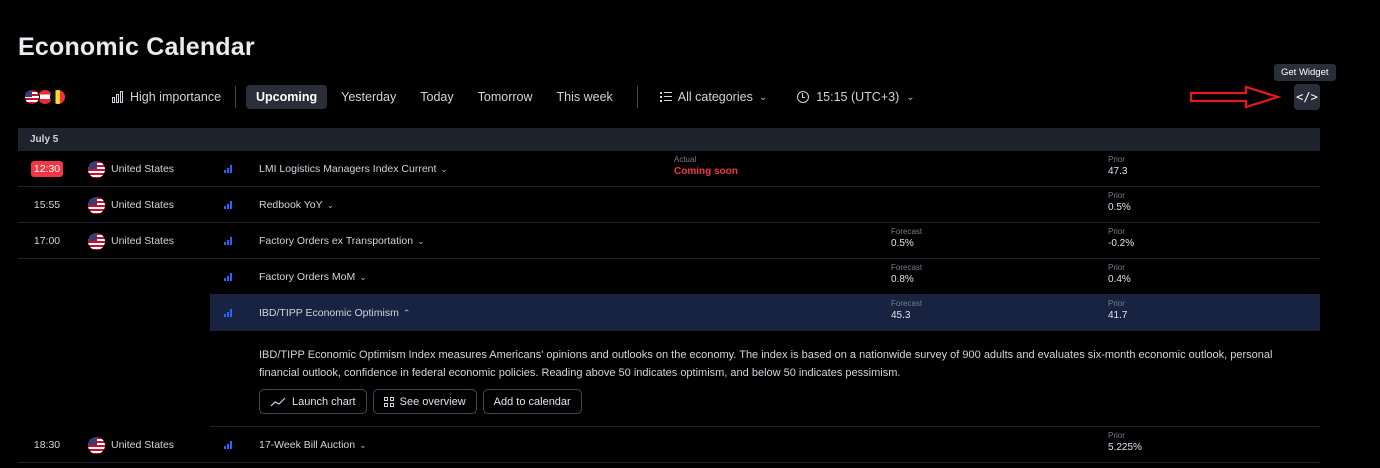  Describe the element at coordinates (685, 159) in the screenshot. I see `actual-label: Actual` at that location.